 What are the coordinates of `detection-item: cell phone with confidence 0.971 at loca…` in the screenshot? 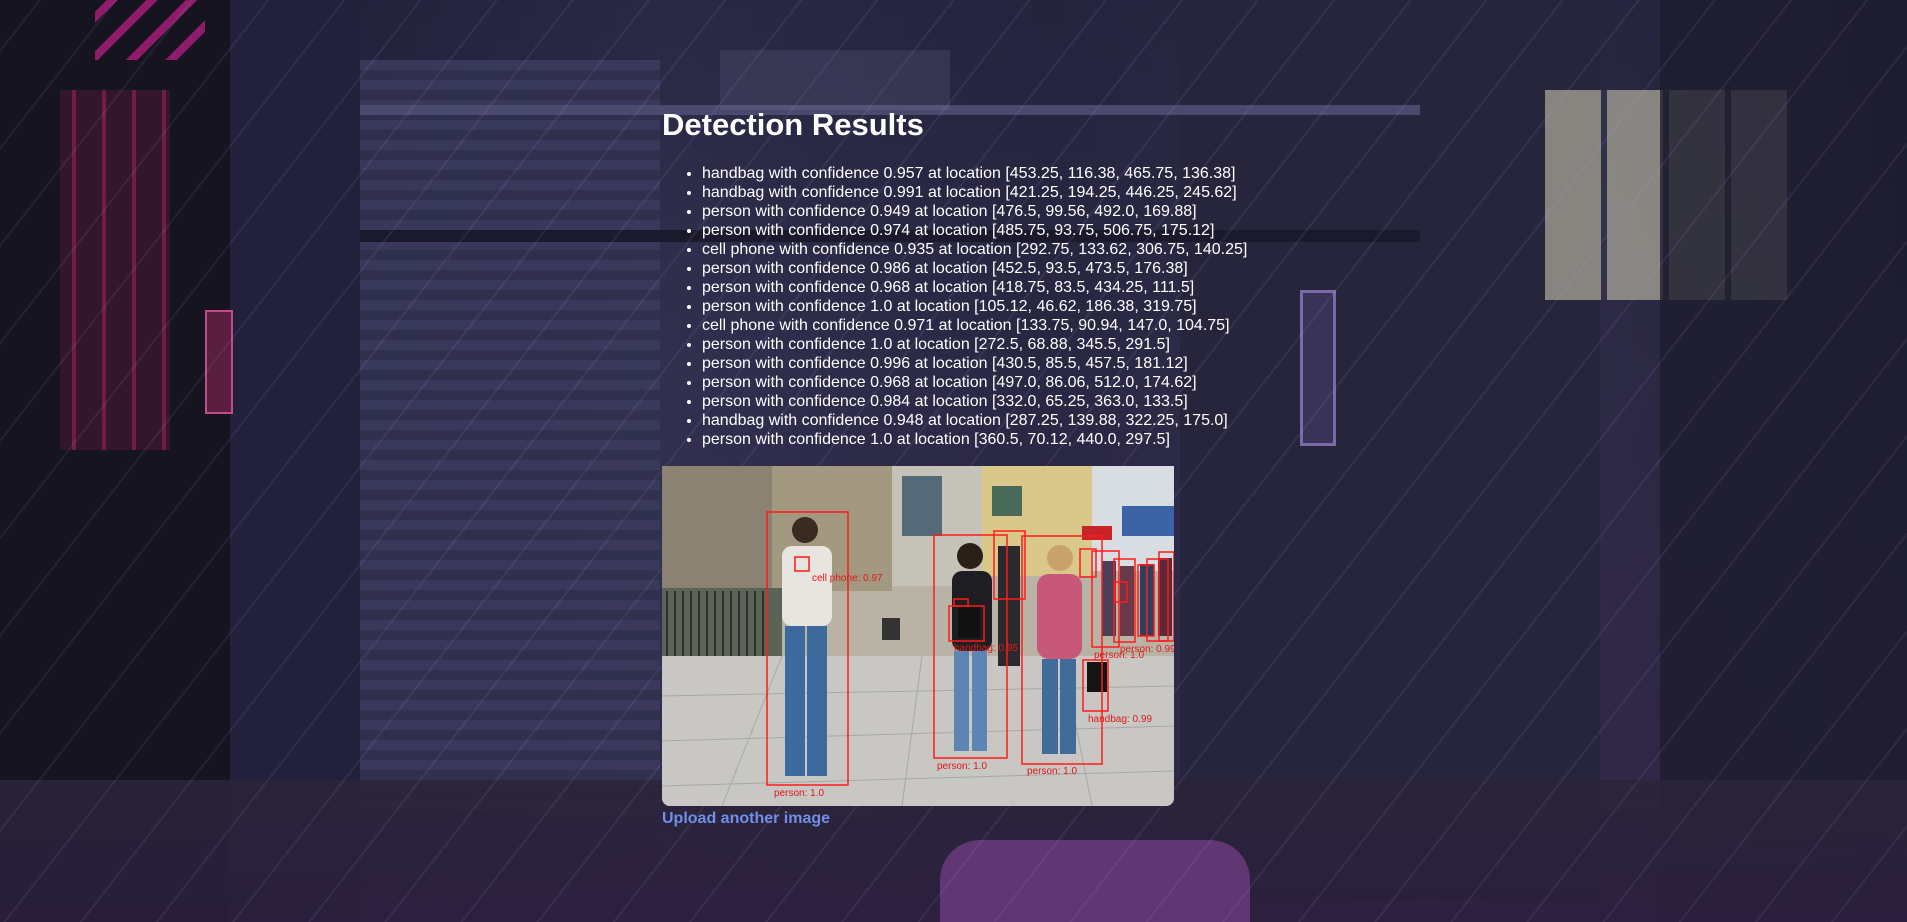 It's located at (982, 325).